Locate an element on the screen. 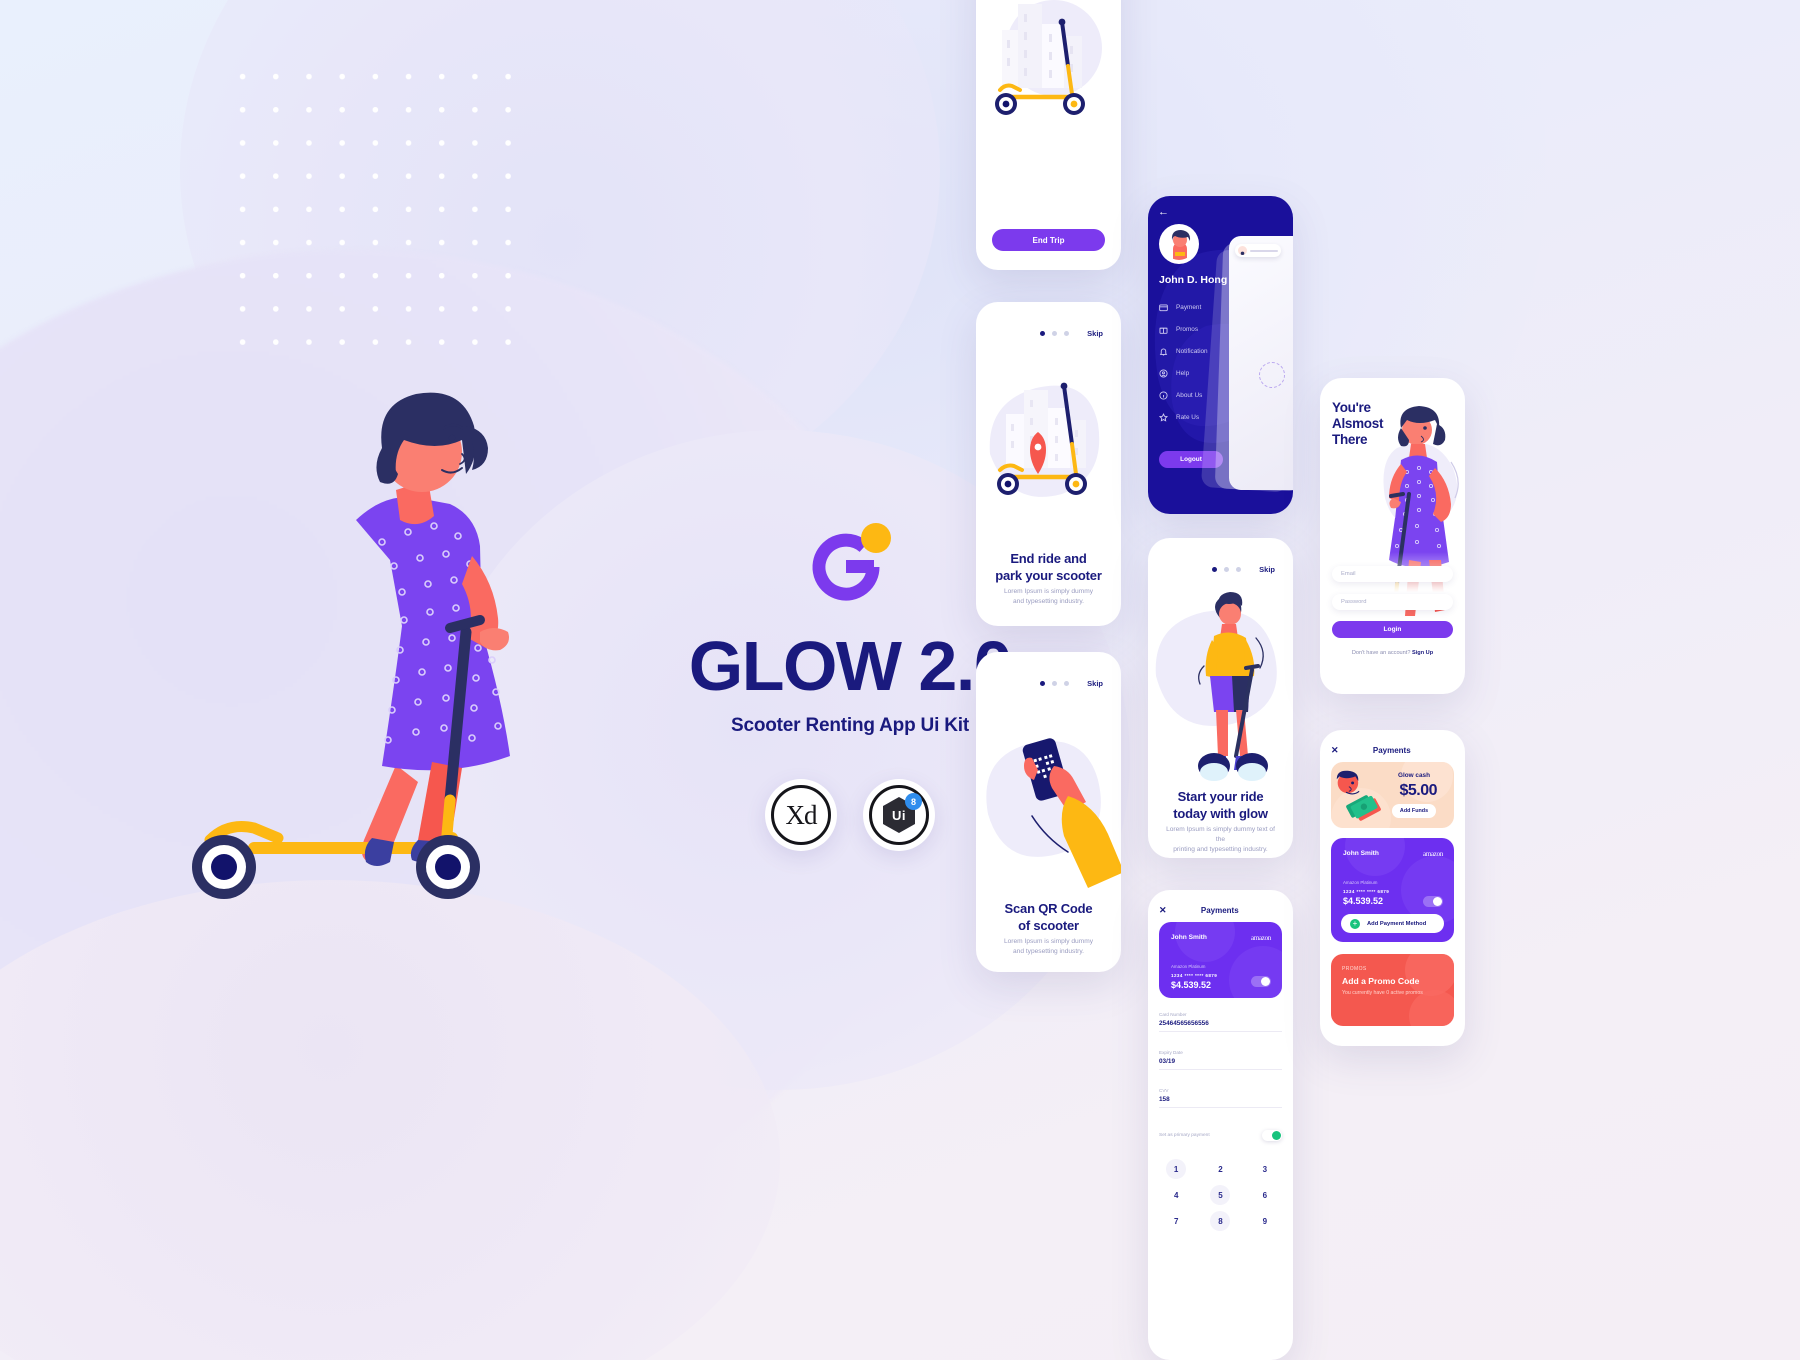 The width and height of the screenshot is (1800, 1360). field-cvv: CVV 158 is located at coordinates (1220, 1098).